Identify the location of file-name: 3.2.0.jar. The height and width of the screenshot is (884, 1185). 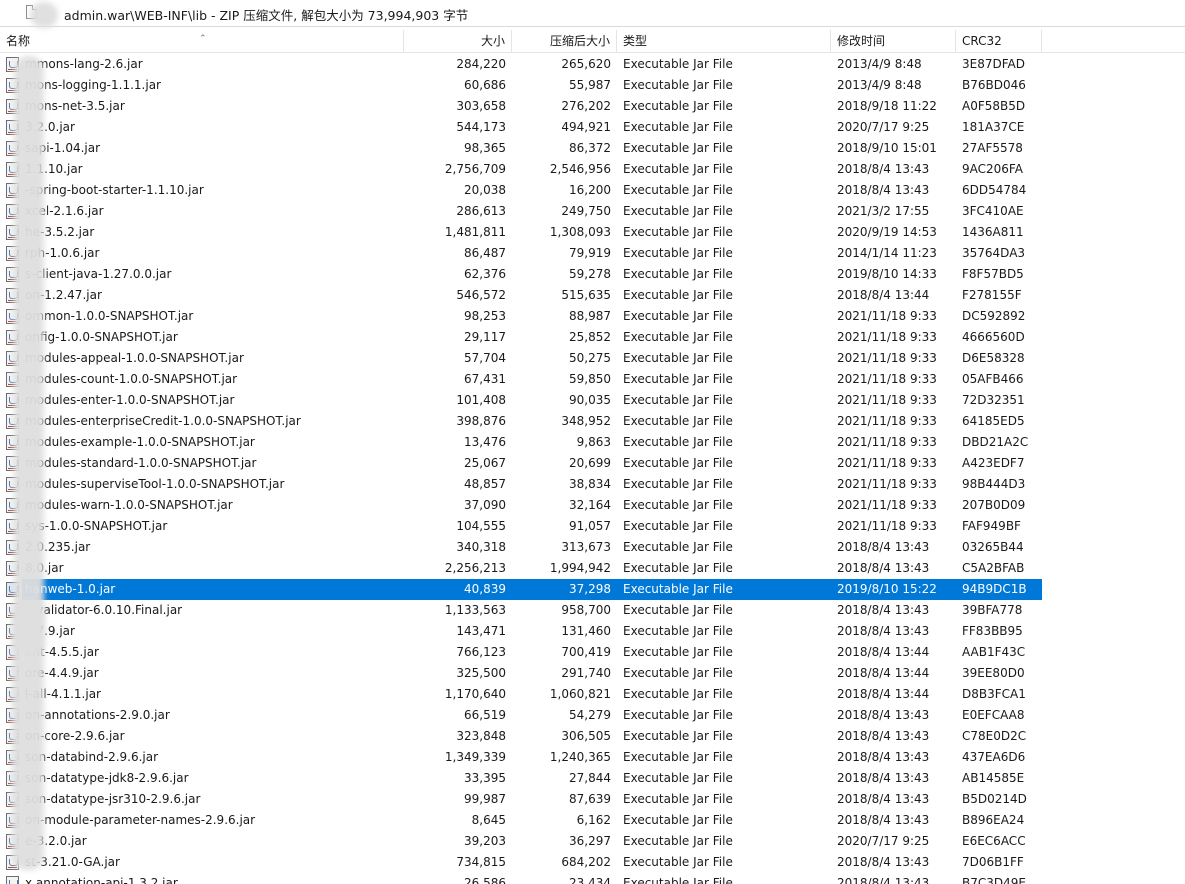
(50, 127).